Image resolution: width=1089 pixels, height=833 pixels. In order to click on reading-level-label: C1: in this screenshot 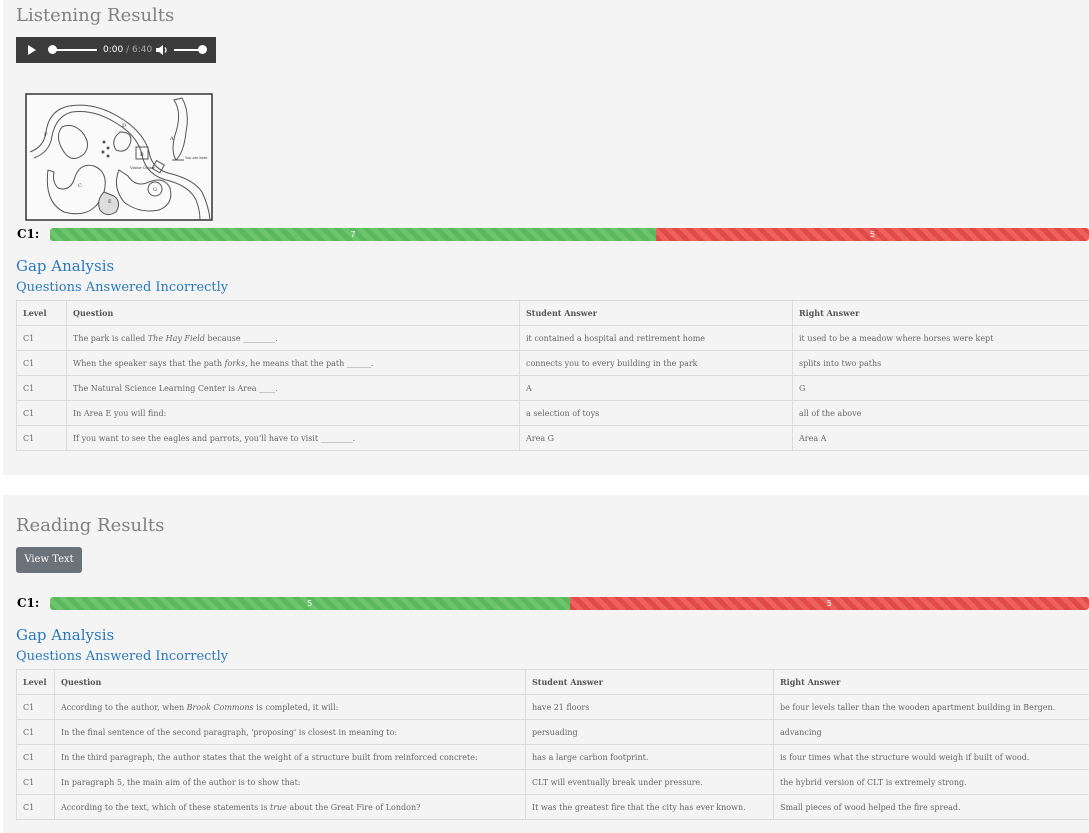, I will do `click(28, 603)`.